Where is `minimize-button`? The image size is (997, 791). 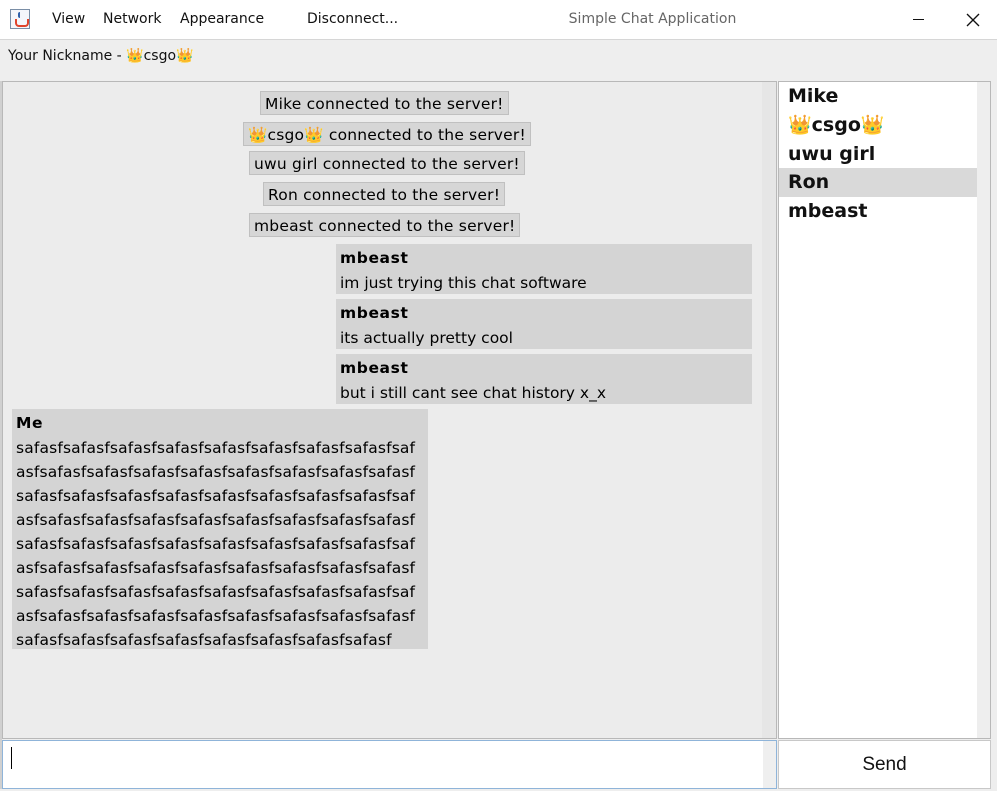 minimize-button is located at coordinates (918, 19).